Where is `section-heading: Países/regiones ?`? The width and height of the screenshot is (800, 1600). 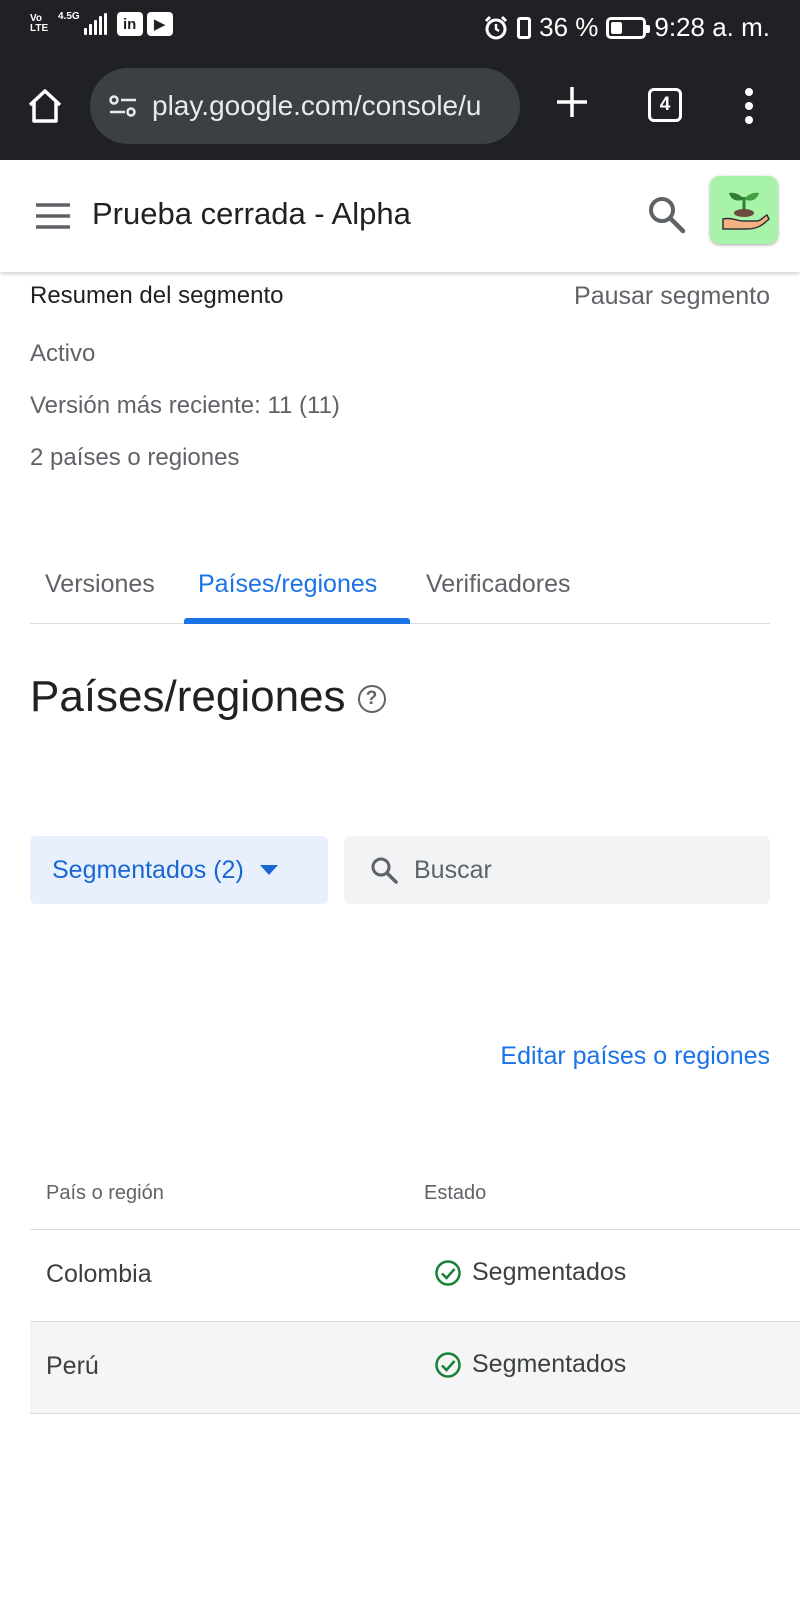 section-heading: Países/regiones ? is located at coordinates (208, 697).